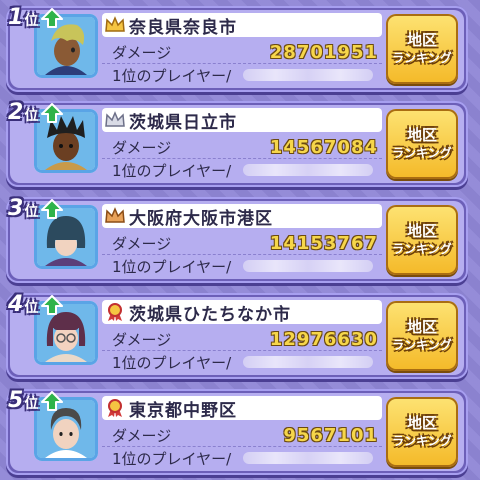 The width and height of the screenshot is (480, 480). Describe the element at coordinates (16, 208) in the screenshot. I see `rank-number: 3` at that location.